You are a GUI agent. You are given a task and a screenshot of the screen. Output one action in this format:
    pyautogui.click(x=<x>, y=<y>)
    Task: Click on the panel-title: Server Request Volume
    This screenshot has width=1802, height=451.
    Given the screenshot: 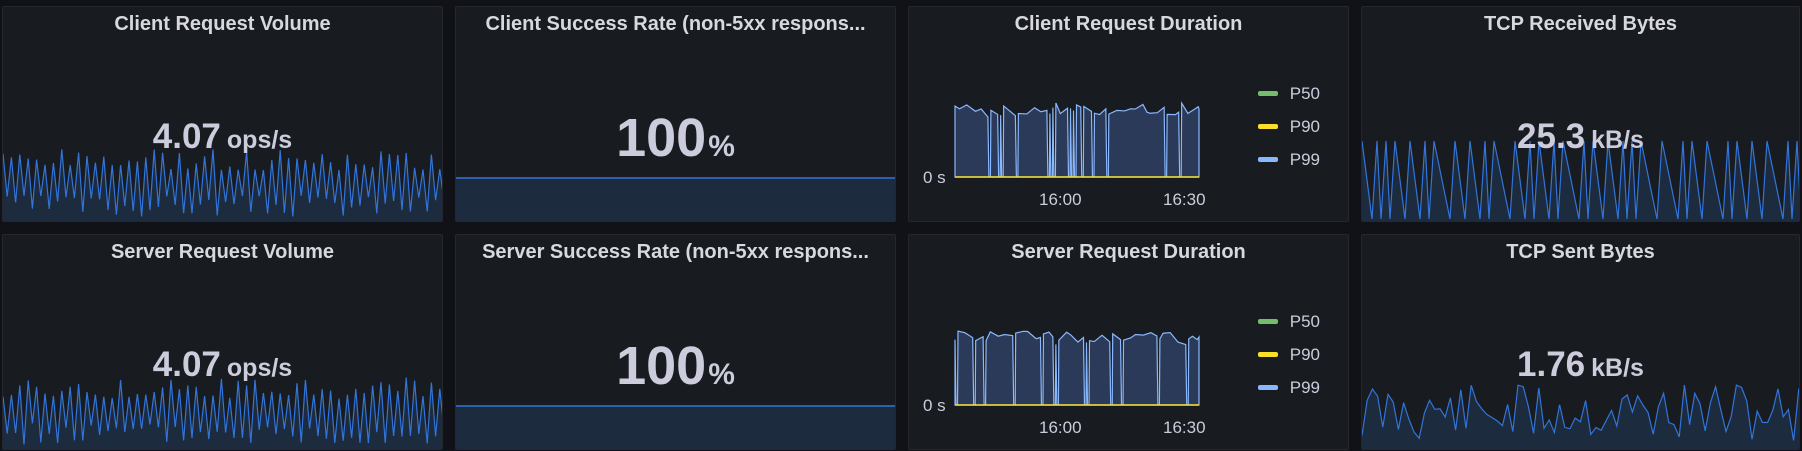 What is the action you would take?
    pyautogui.click(x=222, y=252)
    